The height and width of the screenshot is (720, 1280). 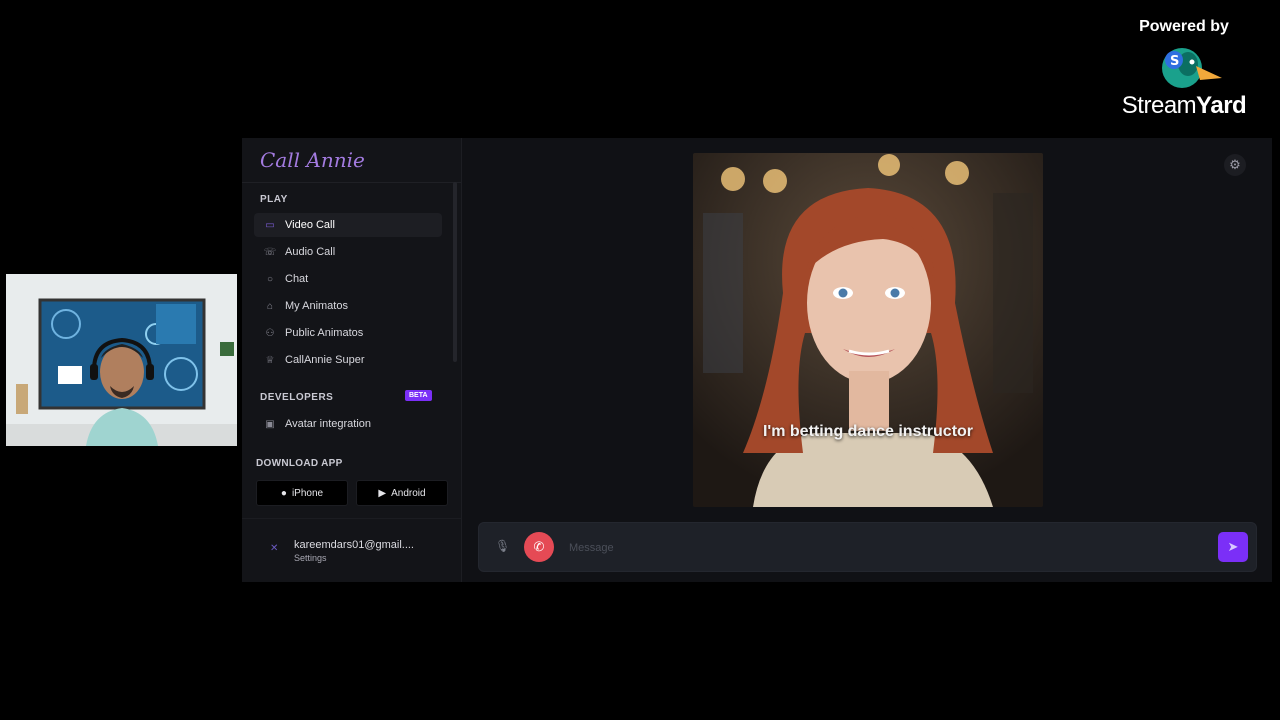 What do you see at coordinates (382, 493) in the screenshot?
I see `play-store-icon: ▶` at bounding box center [382, 493].